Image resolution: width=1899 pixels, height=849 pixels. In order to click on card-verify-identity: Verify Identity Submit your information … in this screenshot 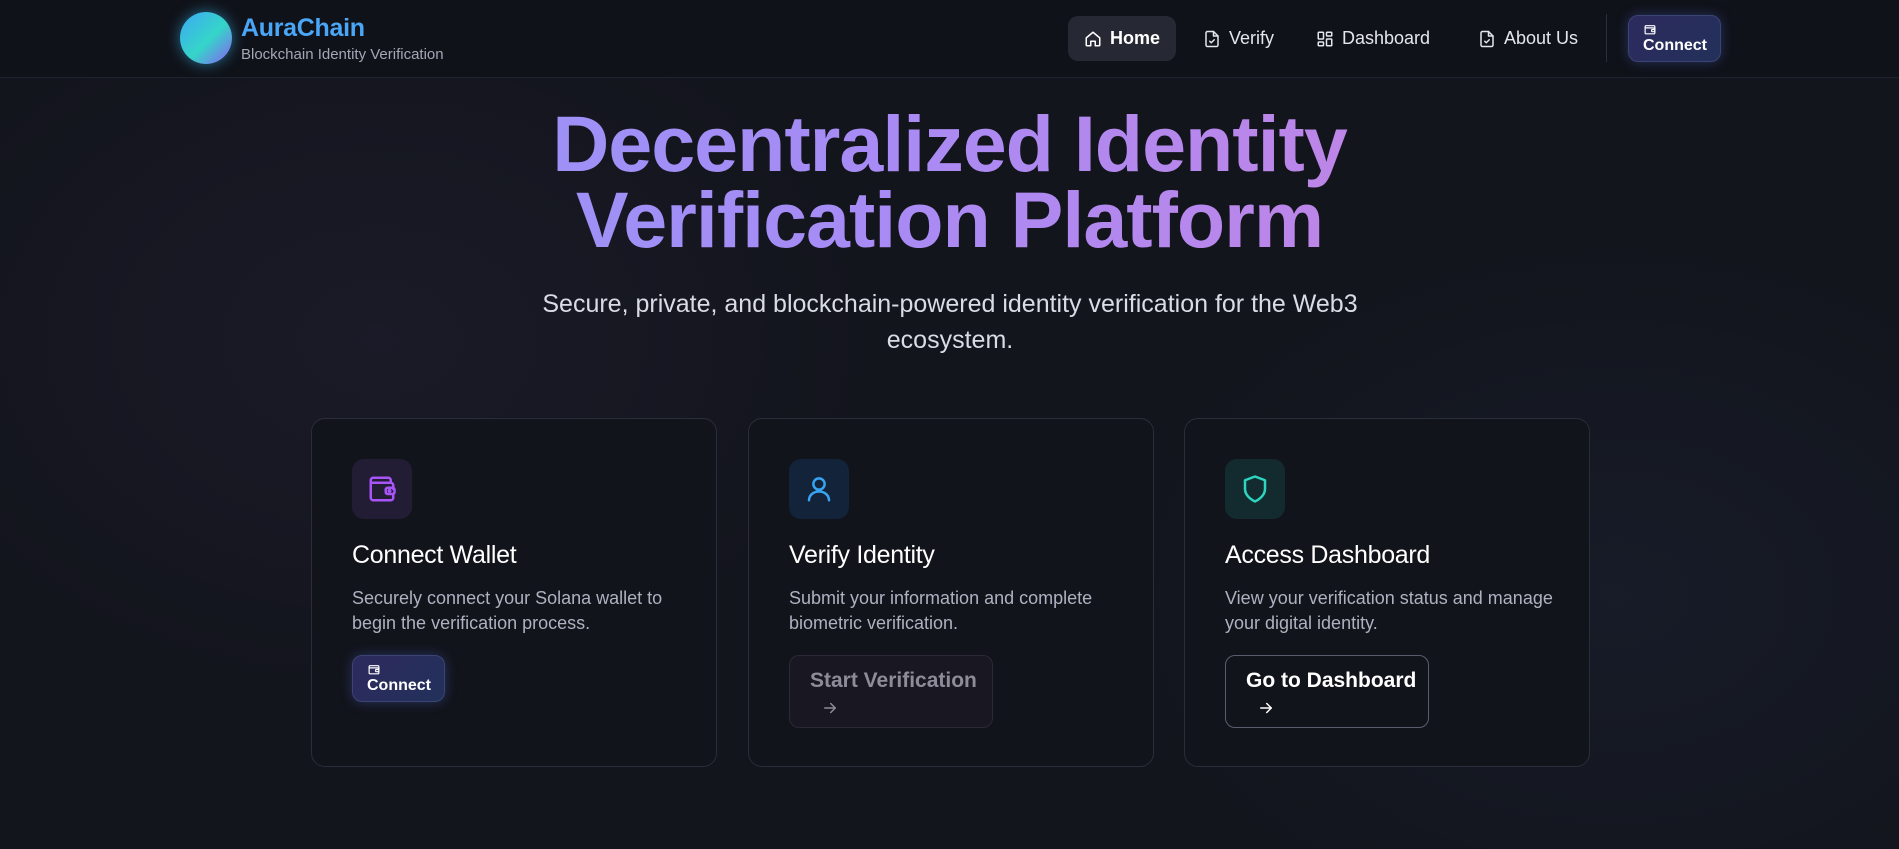, I will do `click(951, 592)`.